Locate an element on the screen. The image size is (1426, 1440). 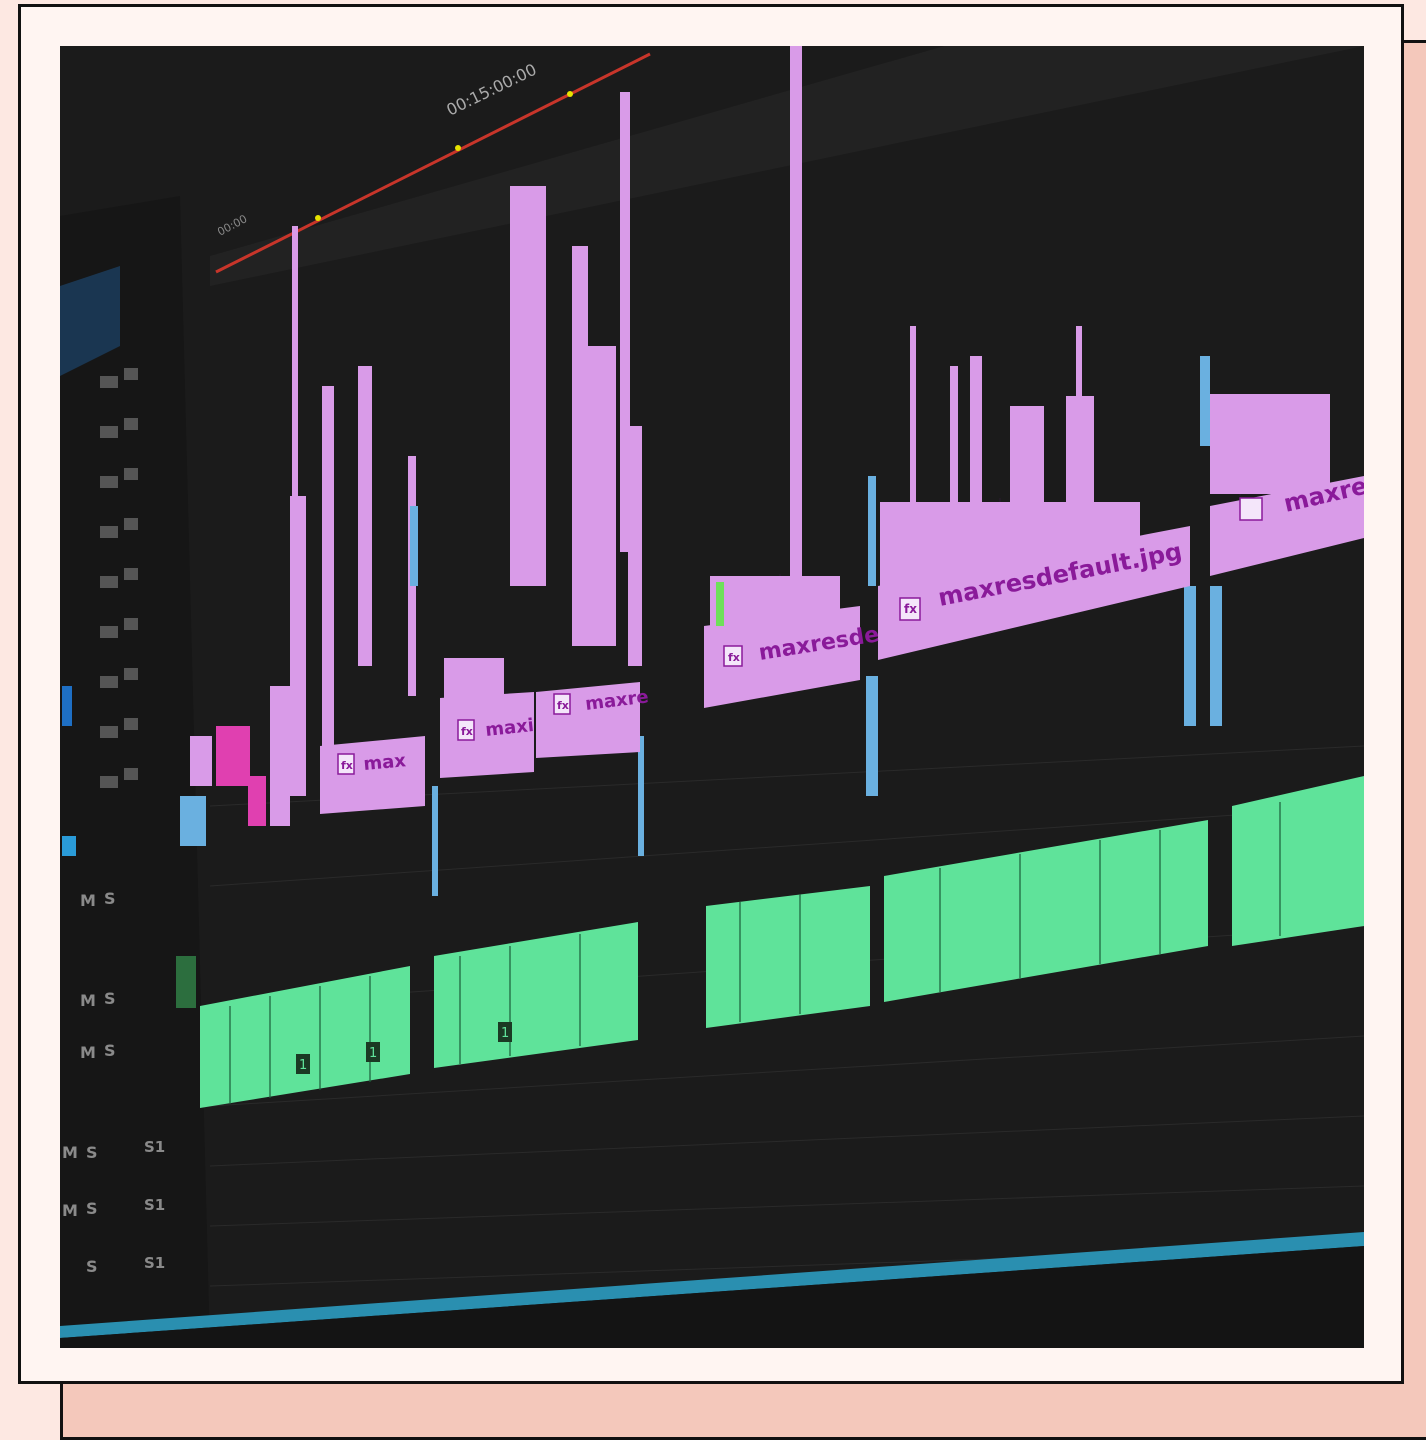
clip-label-max: max is located at coordinates (385, 762).